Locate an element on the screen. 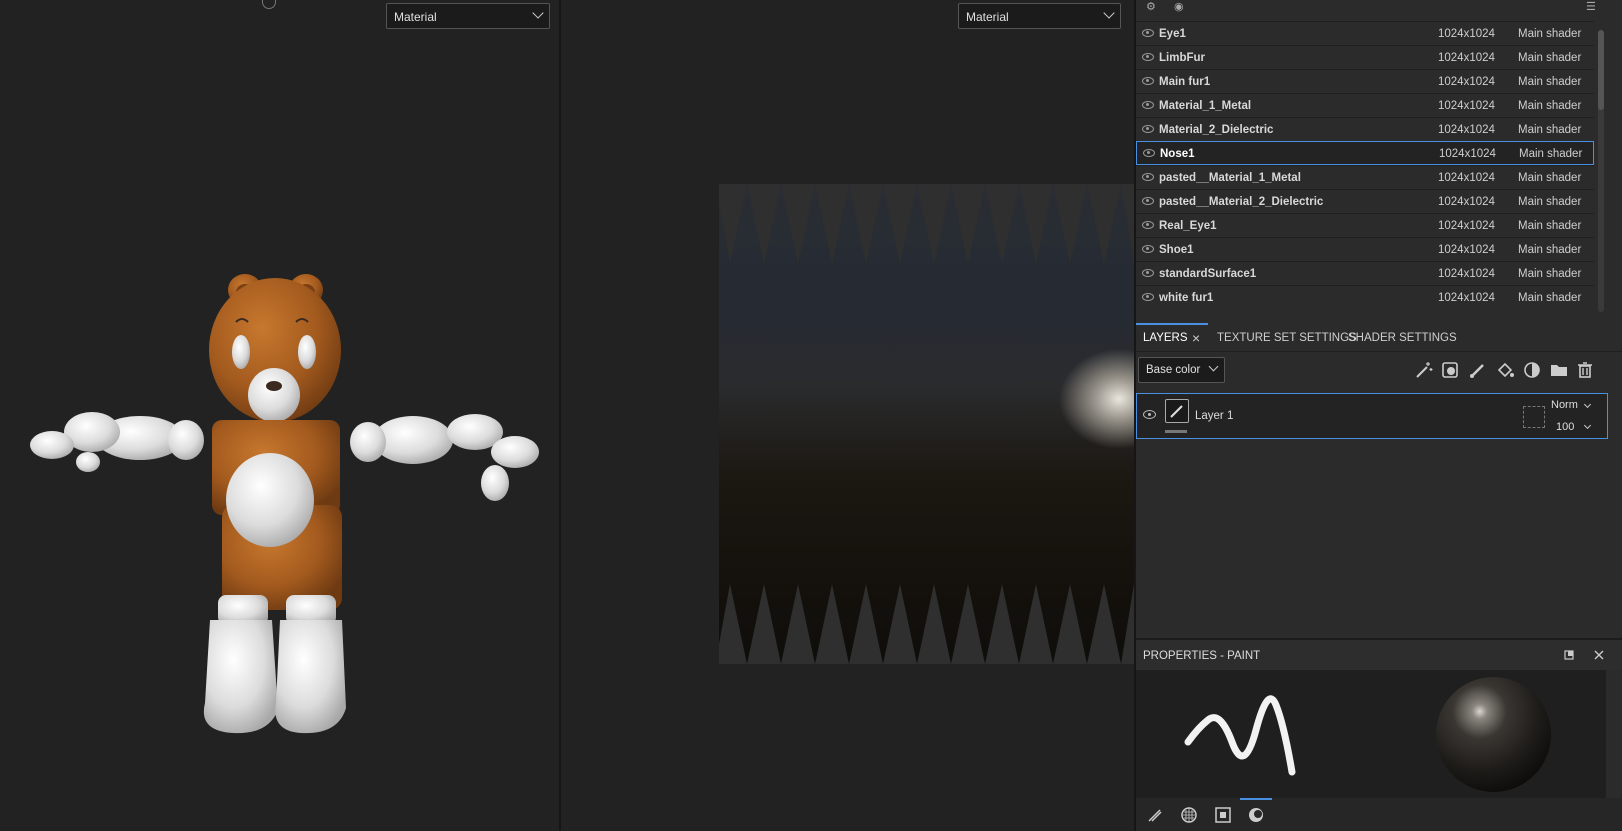 The height and width of the screenshot is (831, 1622). texture-set-row-nose1: Nose1 1024x1024 Main shader is located at coordinates (1365, 153).